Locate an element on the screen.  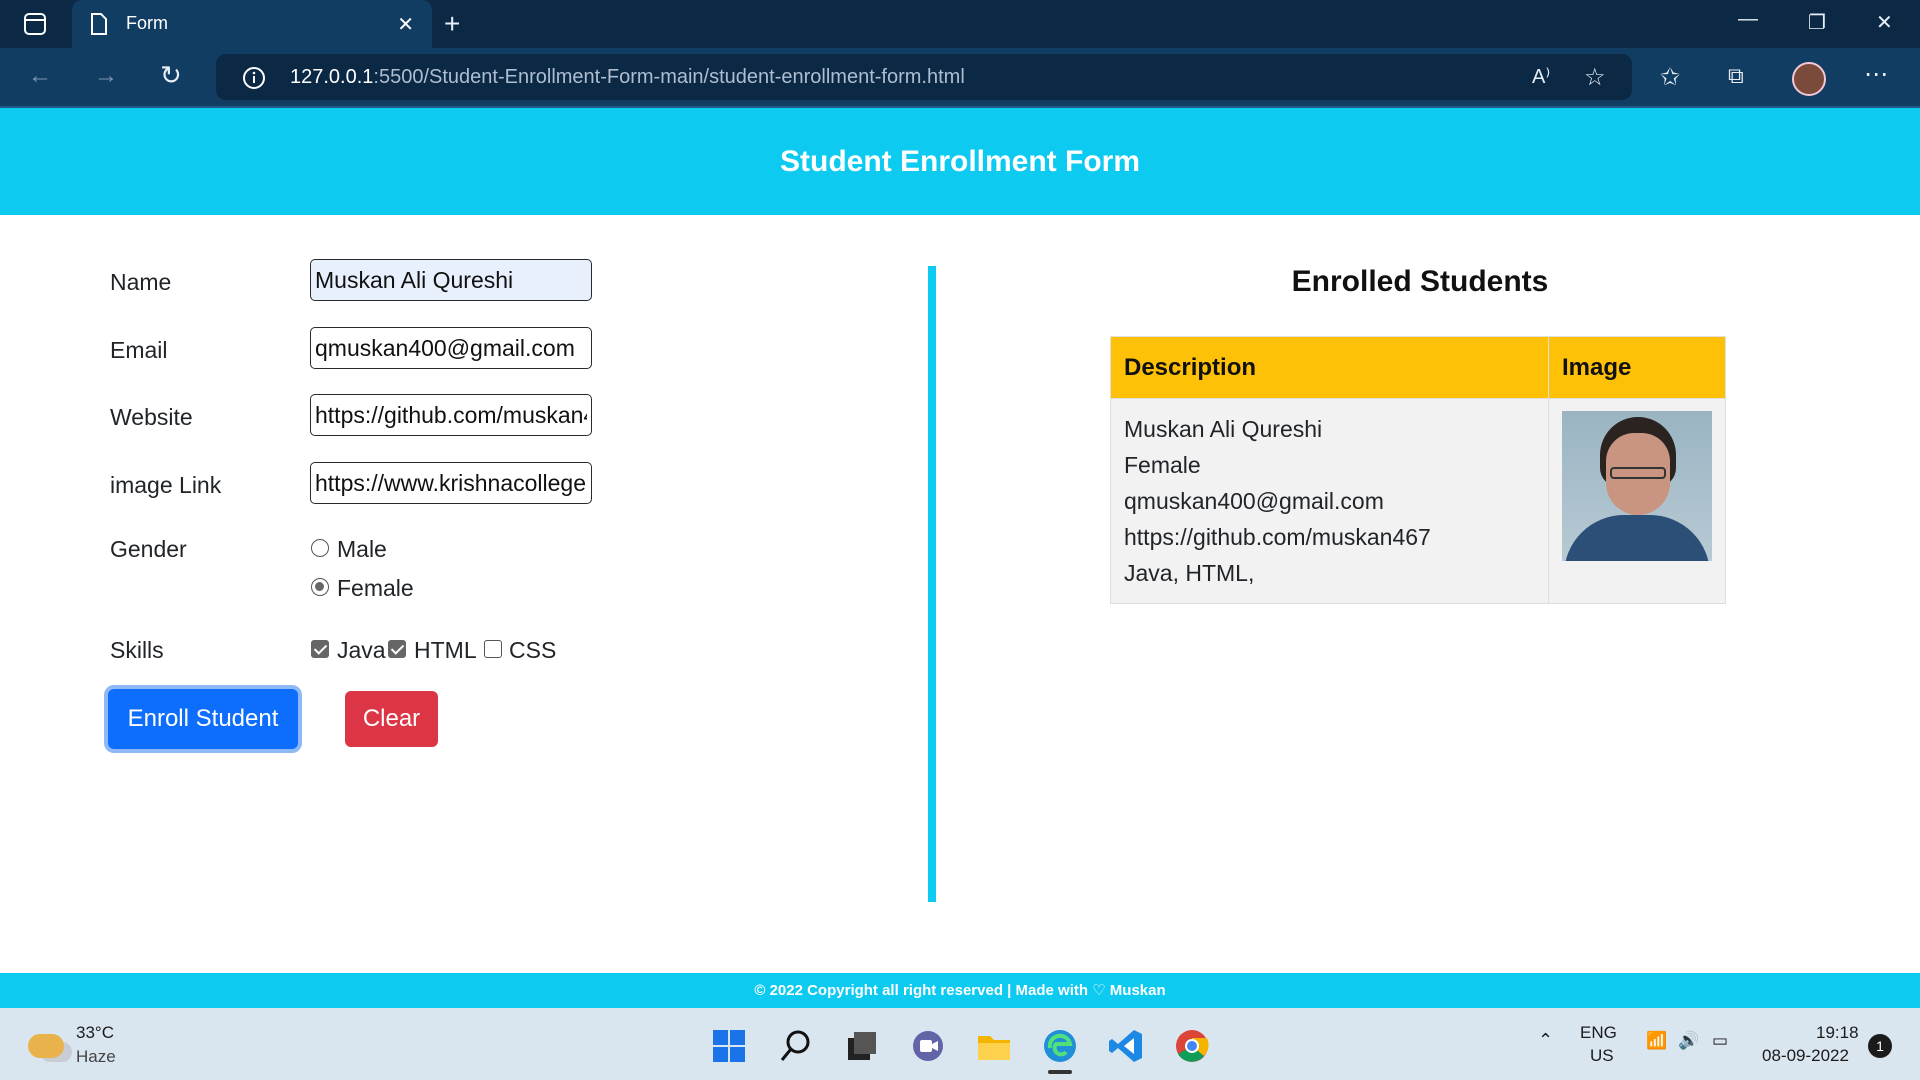
email-input is located at coordinates (451, 348).